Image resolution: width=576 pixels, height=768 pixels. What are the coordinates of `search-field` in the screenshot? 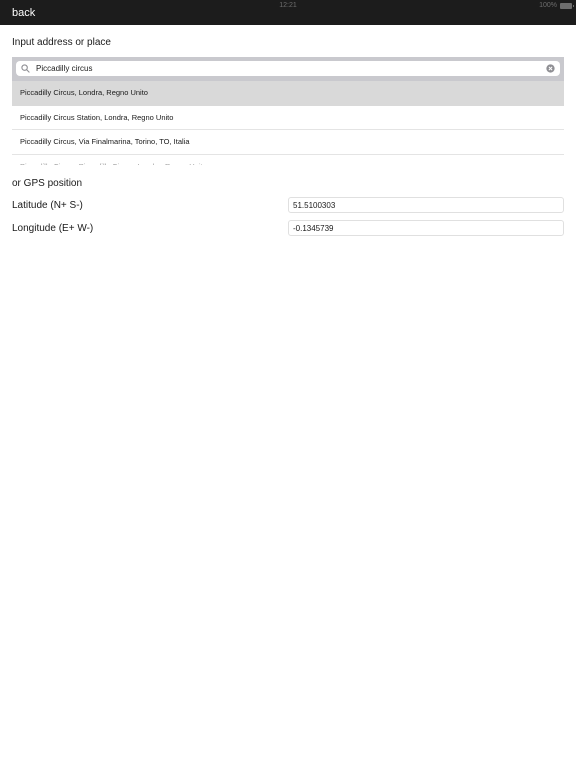 It's located at (288, 68).